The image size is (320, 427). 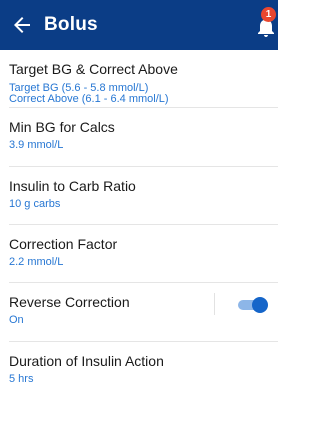 What do you see at coordinates (139, 196) in the screenshot?
I see `setting-carb-ratio: Insulin to Carb Ratio 10 g carbs` at bounding box center [139, 196].